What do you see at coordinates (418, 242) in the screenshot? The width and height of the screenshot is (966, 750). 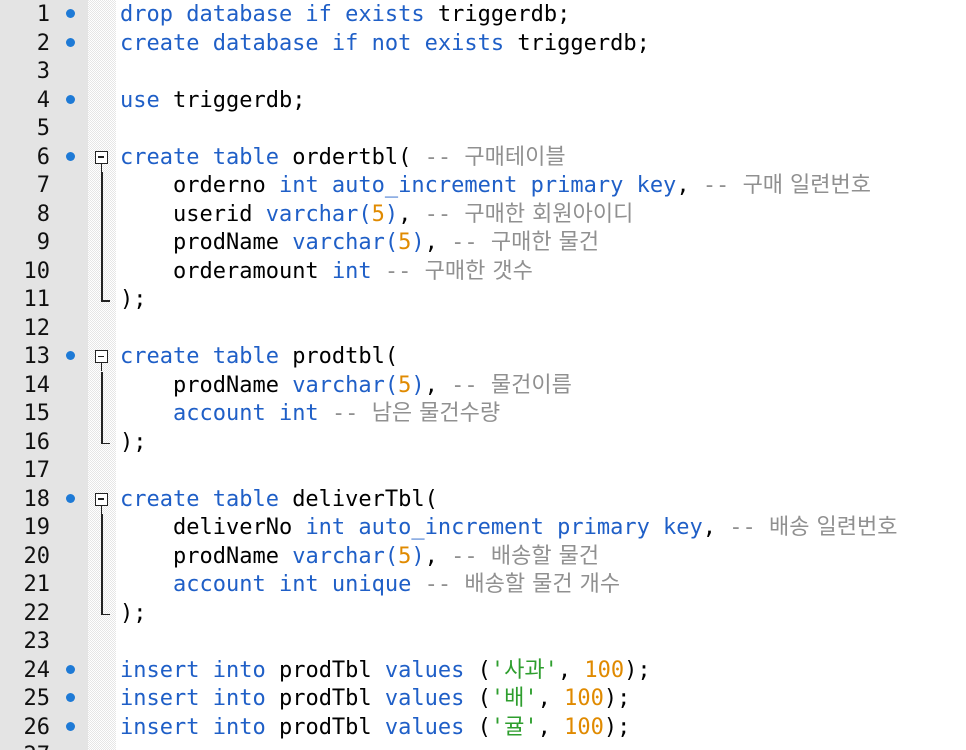 I see `token-kw: )` at bounding box center [418, 242].